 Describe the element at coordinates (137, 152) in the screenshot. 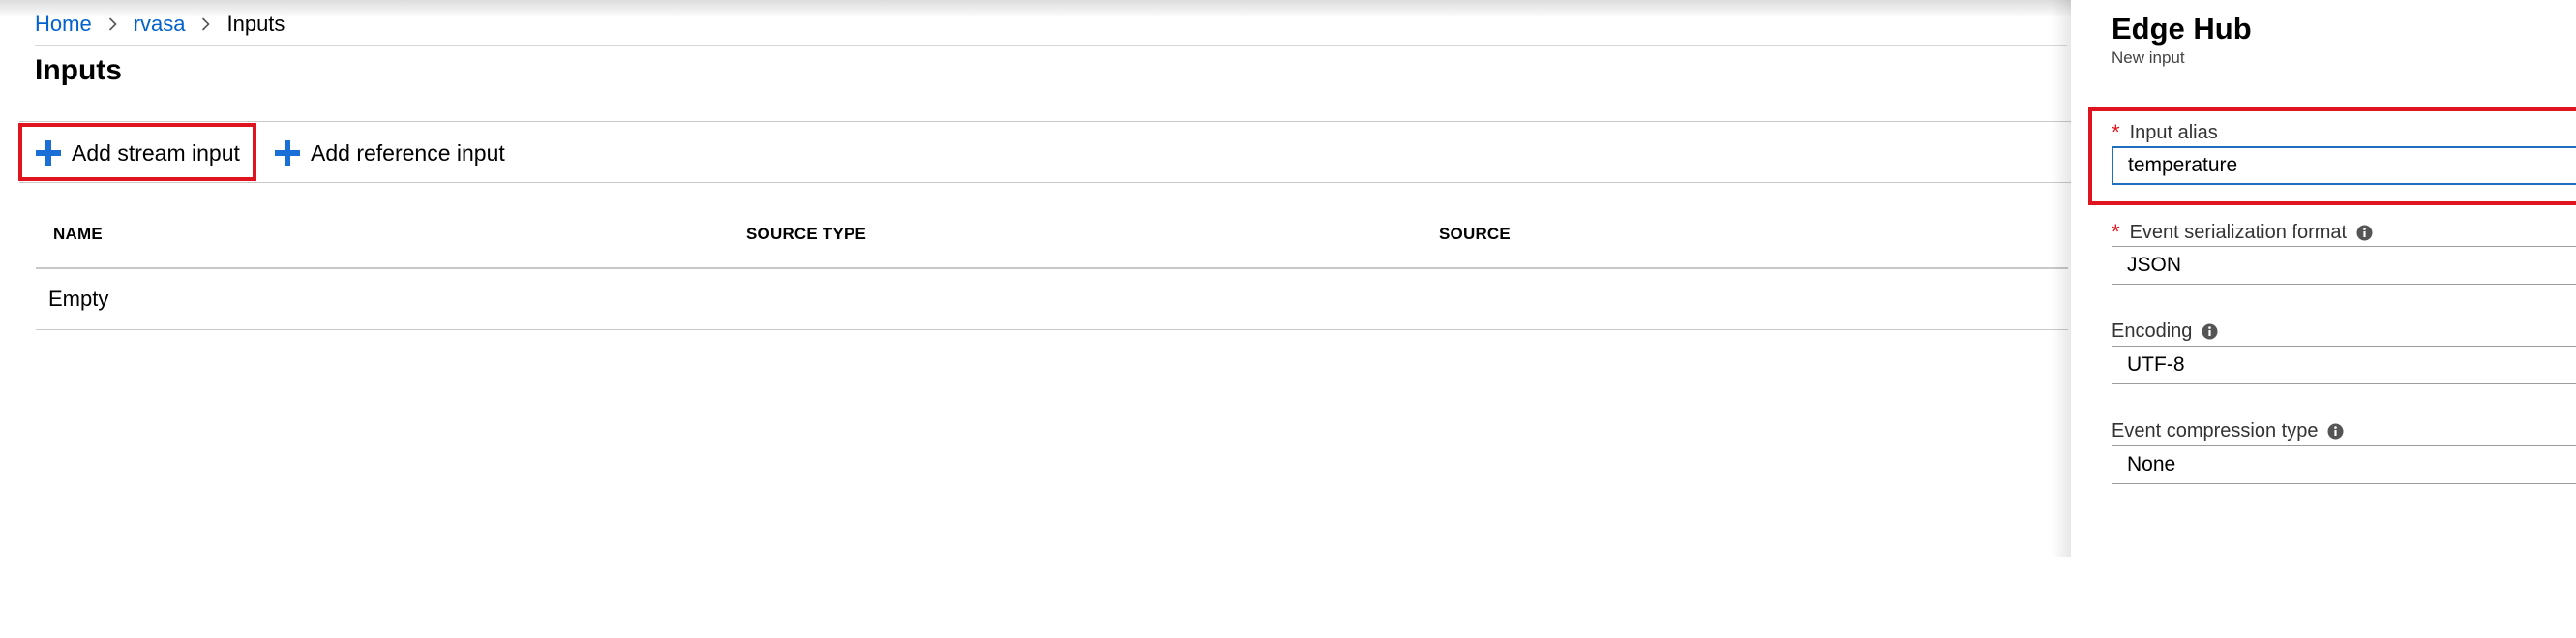

I see `highlight-add-stream-input` at that location.